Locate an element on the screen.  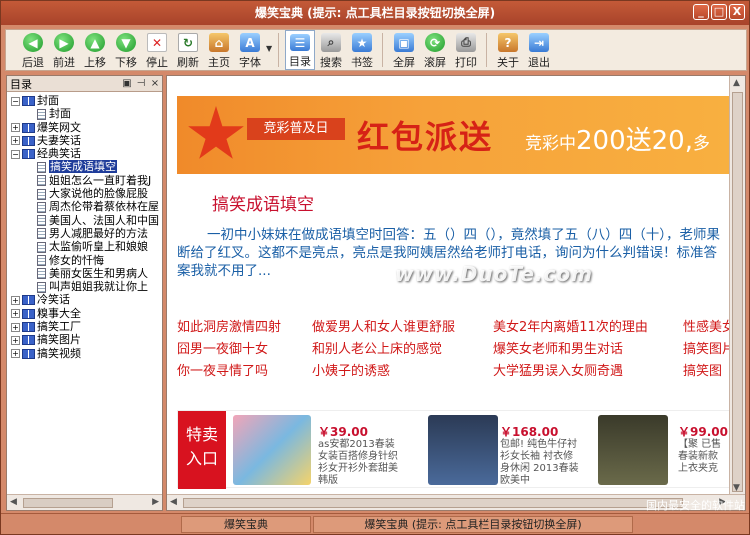
tree-folder: + 搞笑工厂 is located at coordinates (84, 326).